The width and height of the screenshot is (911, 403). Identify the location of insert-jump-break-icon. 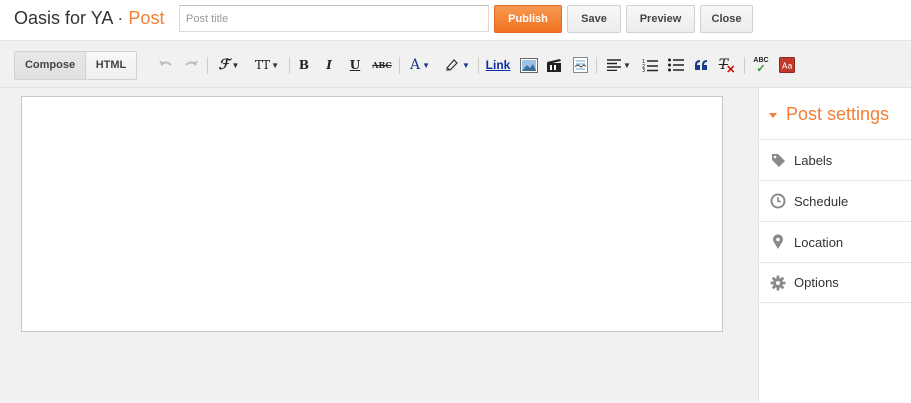
(580, 65).